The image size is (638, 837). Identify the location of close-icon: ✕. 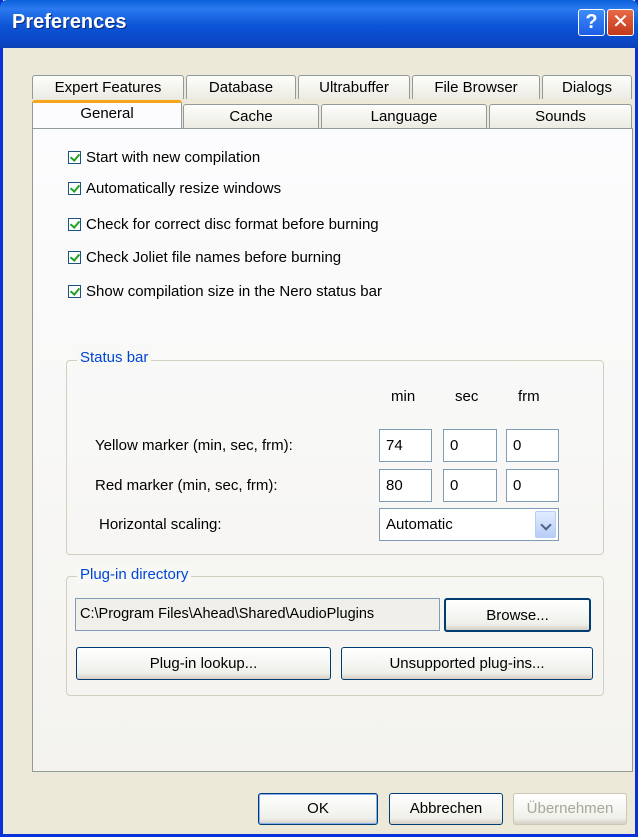
(620, 22).